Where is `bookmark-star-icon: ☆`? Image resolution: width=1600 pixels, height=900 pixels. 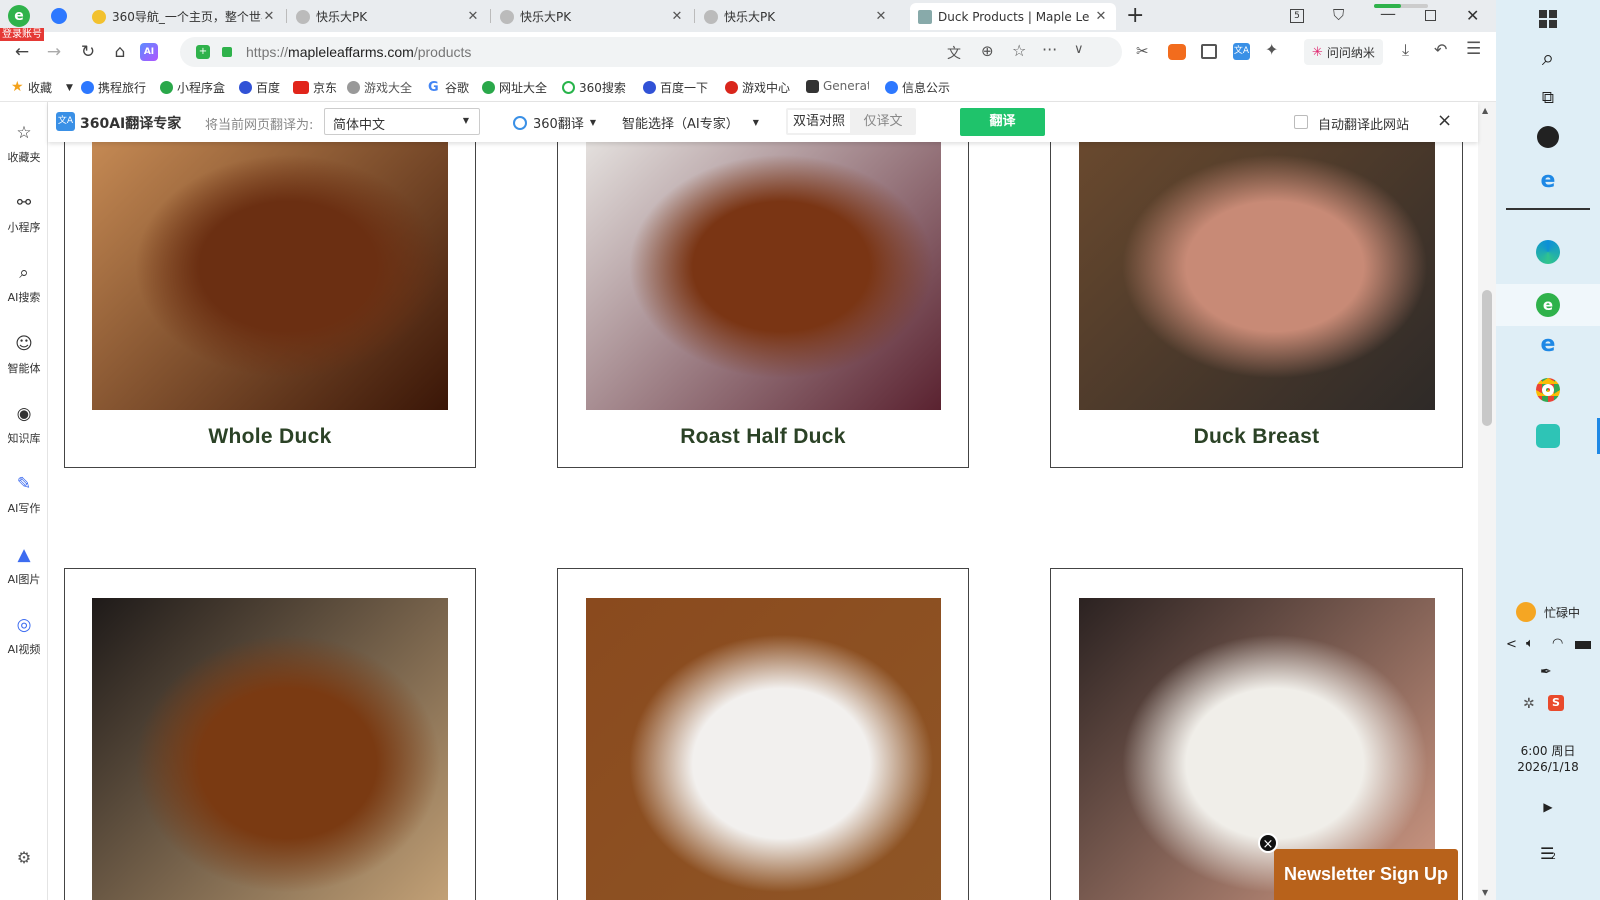 bookmark-star-icon: ☆ is located at coordinates (1019, 50).